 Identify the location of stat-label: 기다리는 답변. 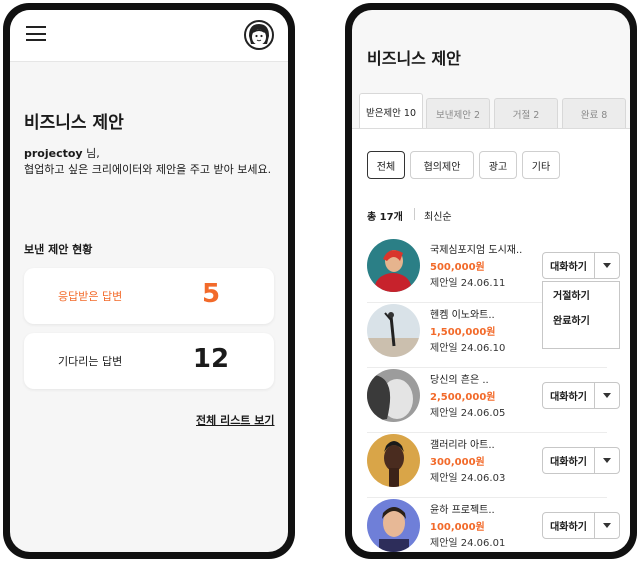
(90, 361).